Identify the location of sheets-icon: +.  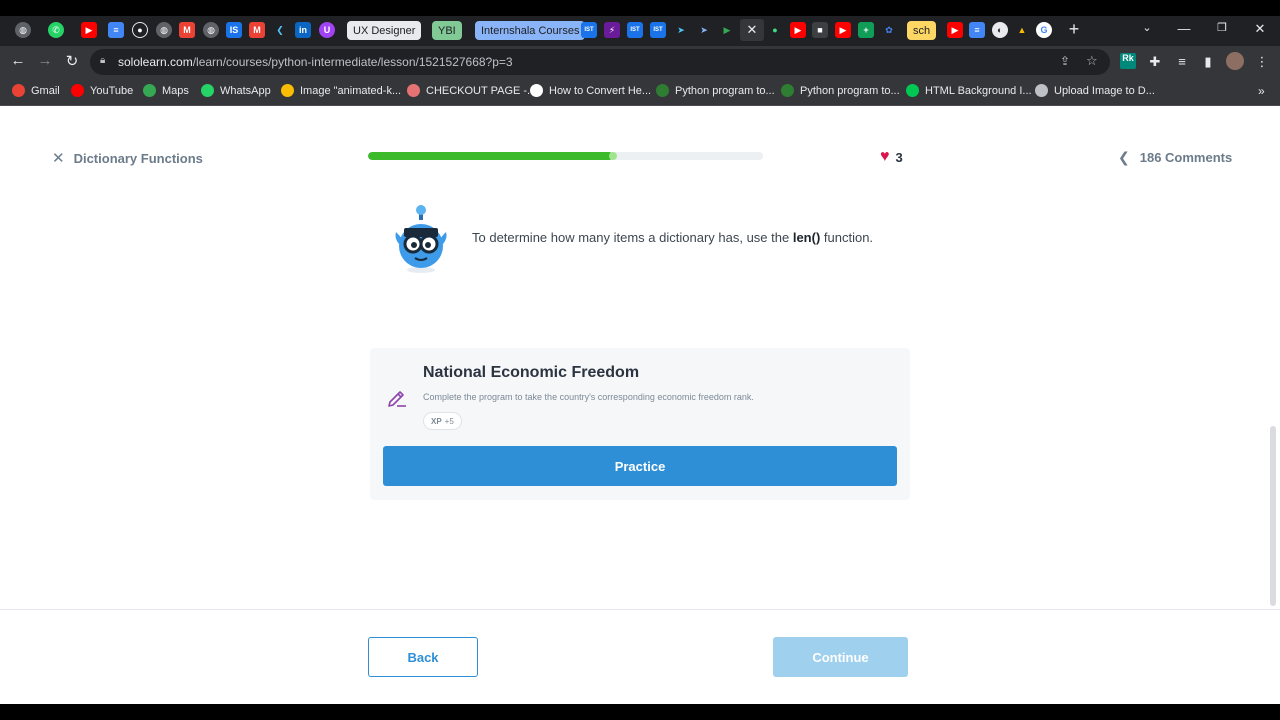
(866, 30).